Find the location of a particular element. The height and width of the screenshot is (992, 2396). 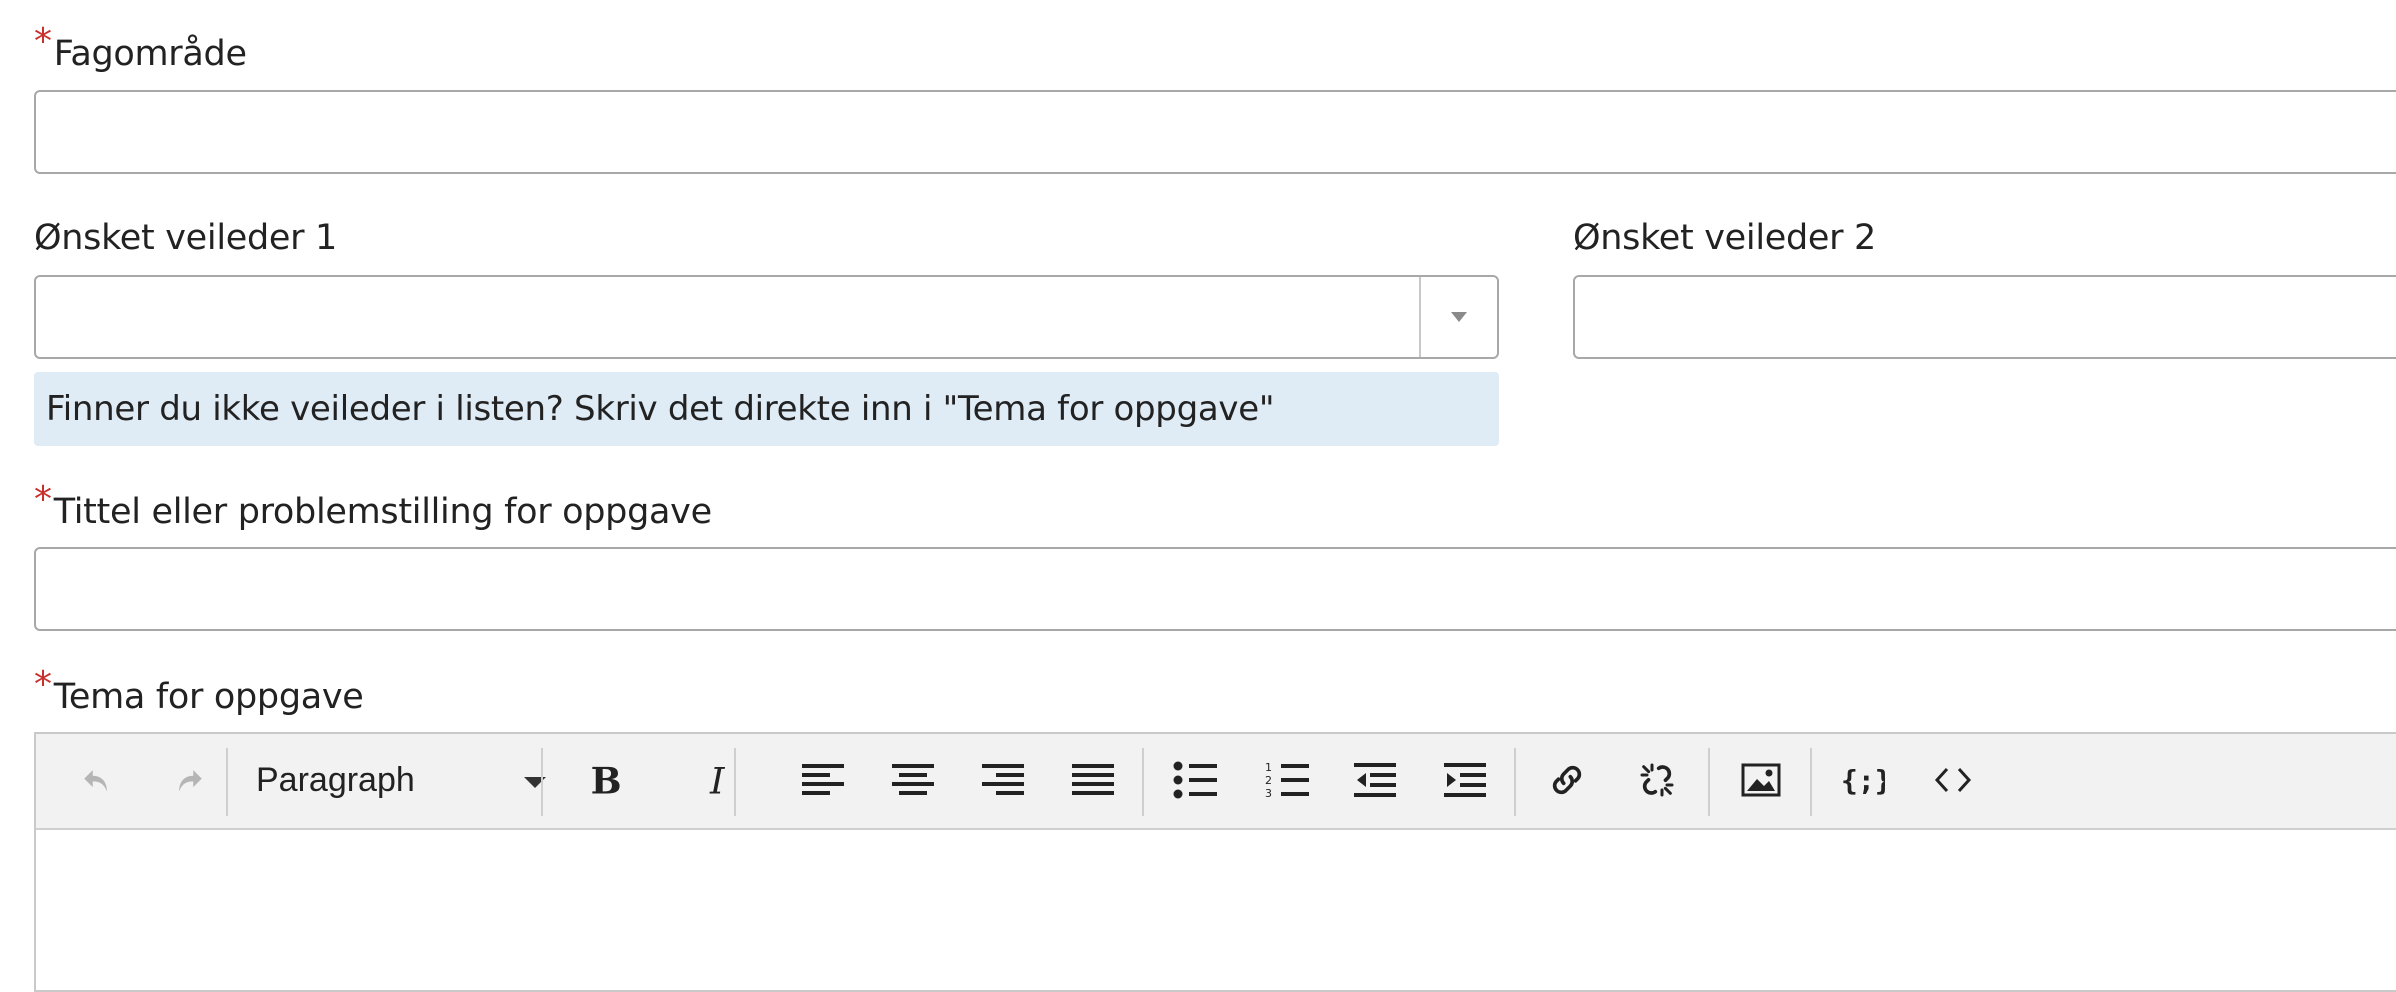

redo-button is located at coordinates (189, 780).